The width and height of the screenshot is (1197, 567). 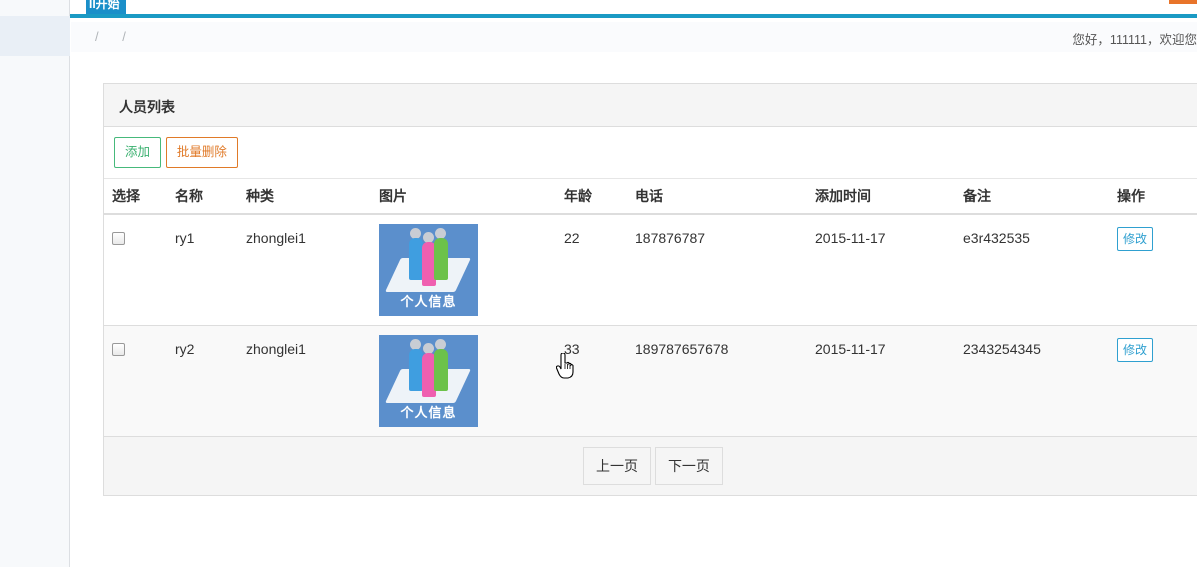 I want to click on column-header: 种类, so click(x=304, y=197).